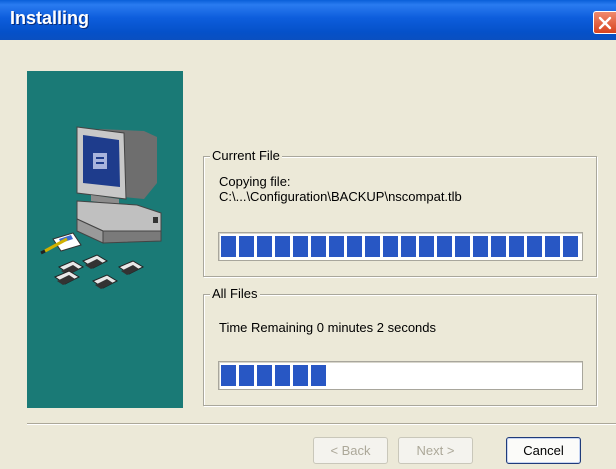 This screenshot has height=469, width=616. I want to click on close-button, so click(604, 22).